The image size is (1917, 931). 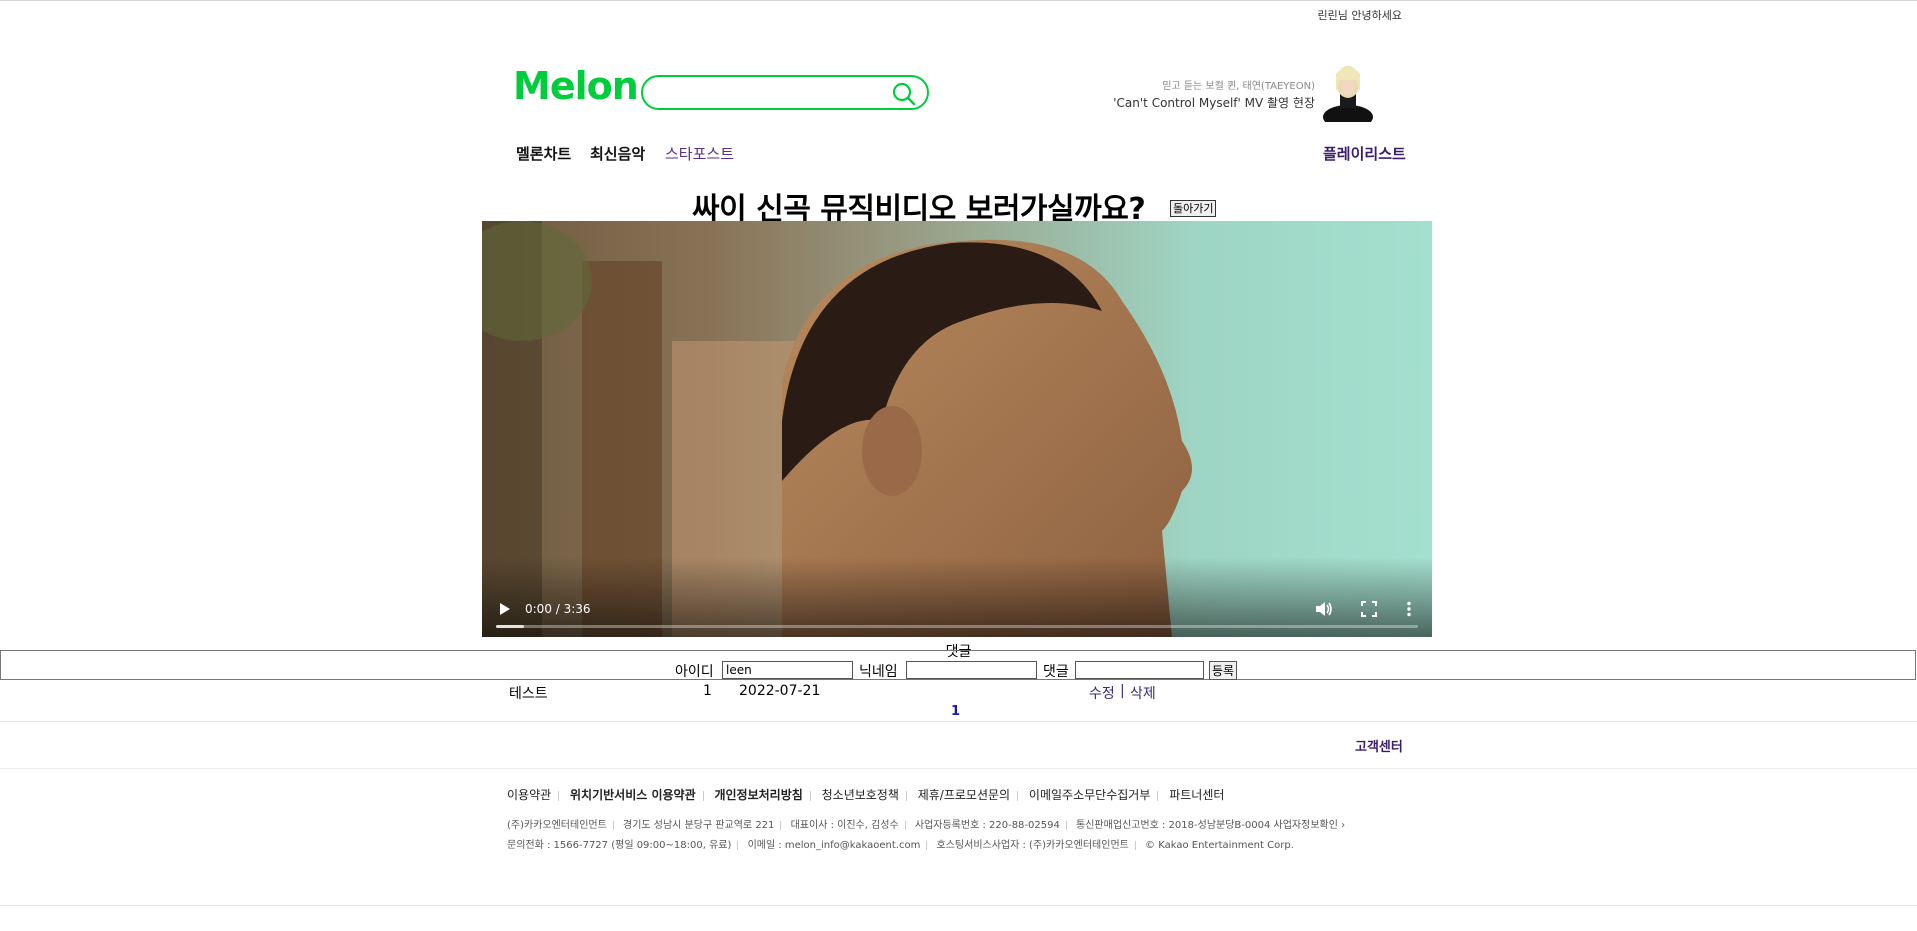 I want to click on user-greeting: 린린님 안녕하세요, so click(x=1359, y=15).